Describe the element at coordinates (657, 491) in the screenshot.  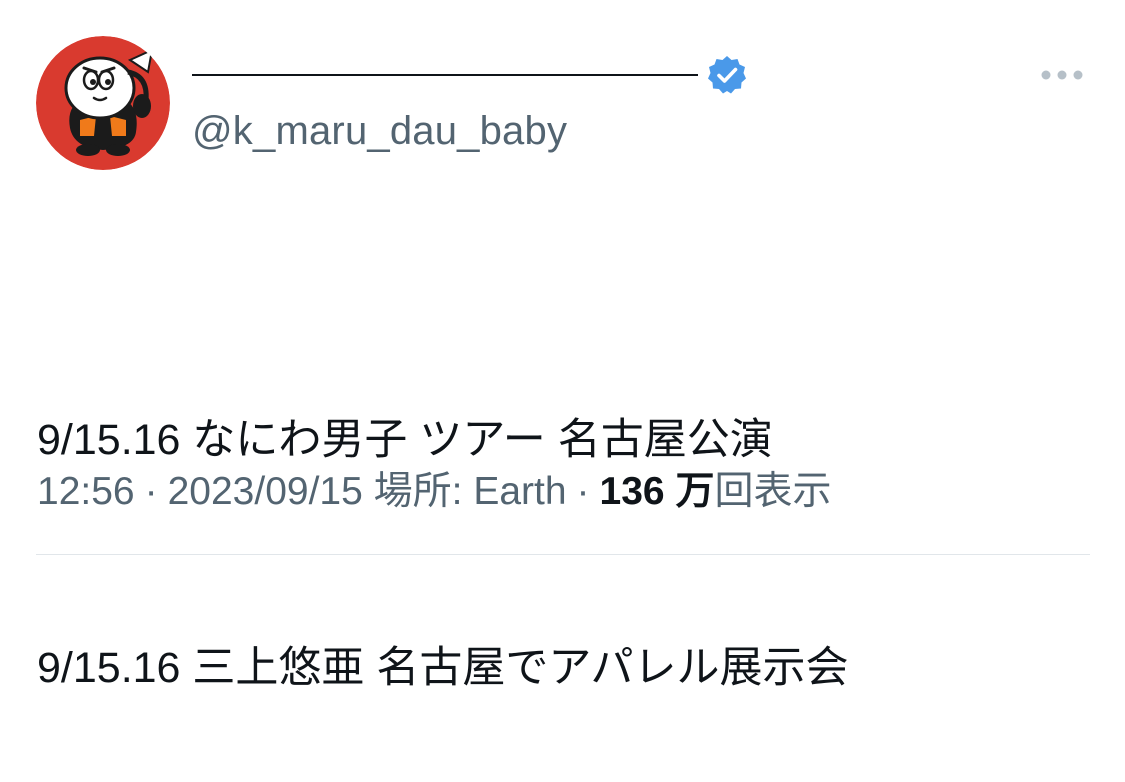
I see `views-count: 136 万` at that location.